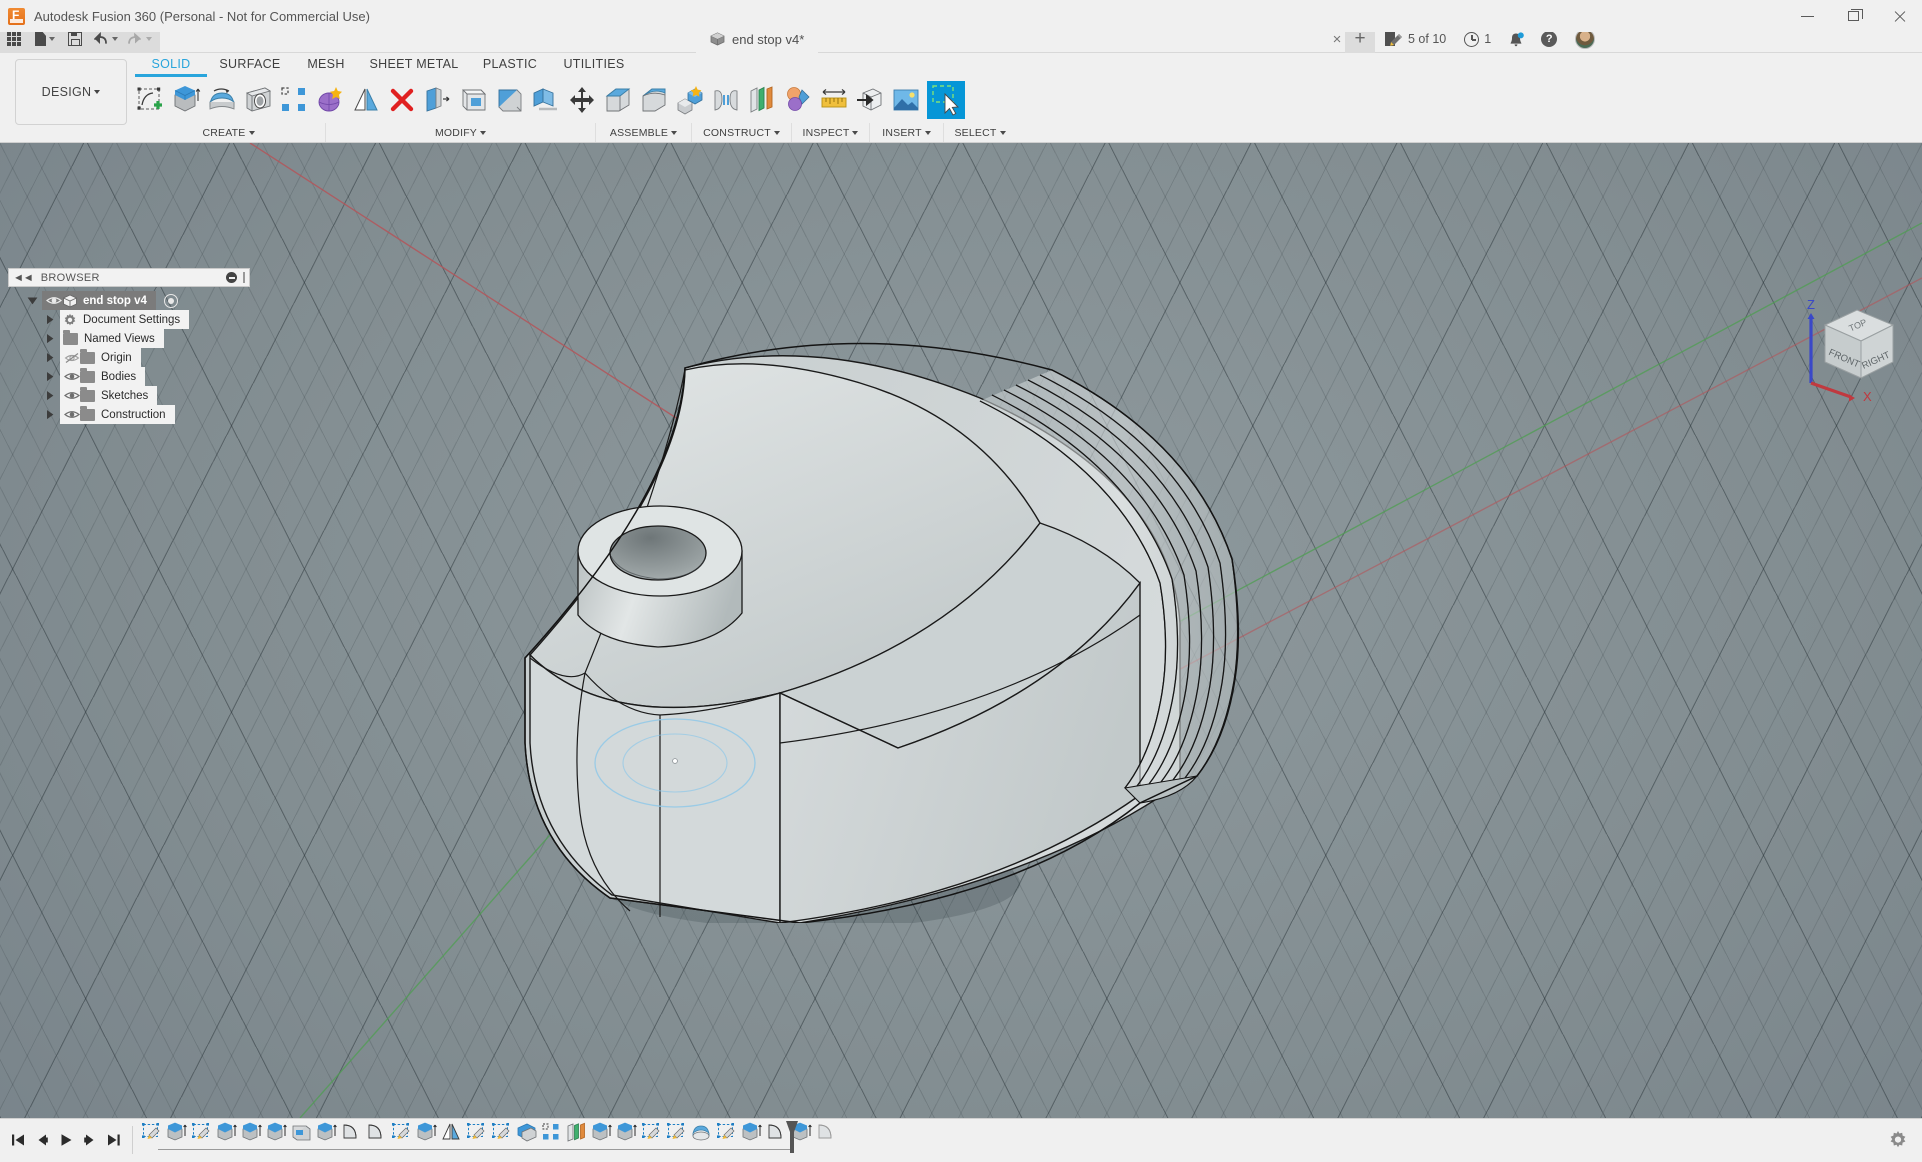 Image resolution: width=1922 pixels, height=1162 pixels. What do you see at coordinates (980, 132) in the screenshot?
I see `panel-label-select: SELECT` at bounding box center [980, 132].